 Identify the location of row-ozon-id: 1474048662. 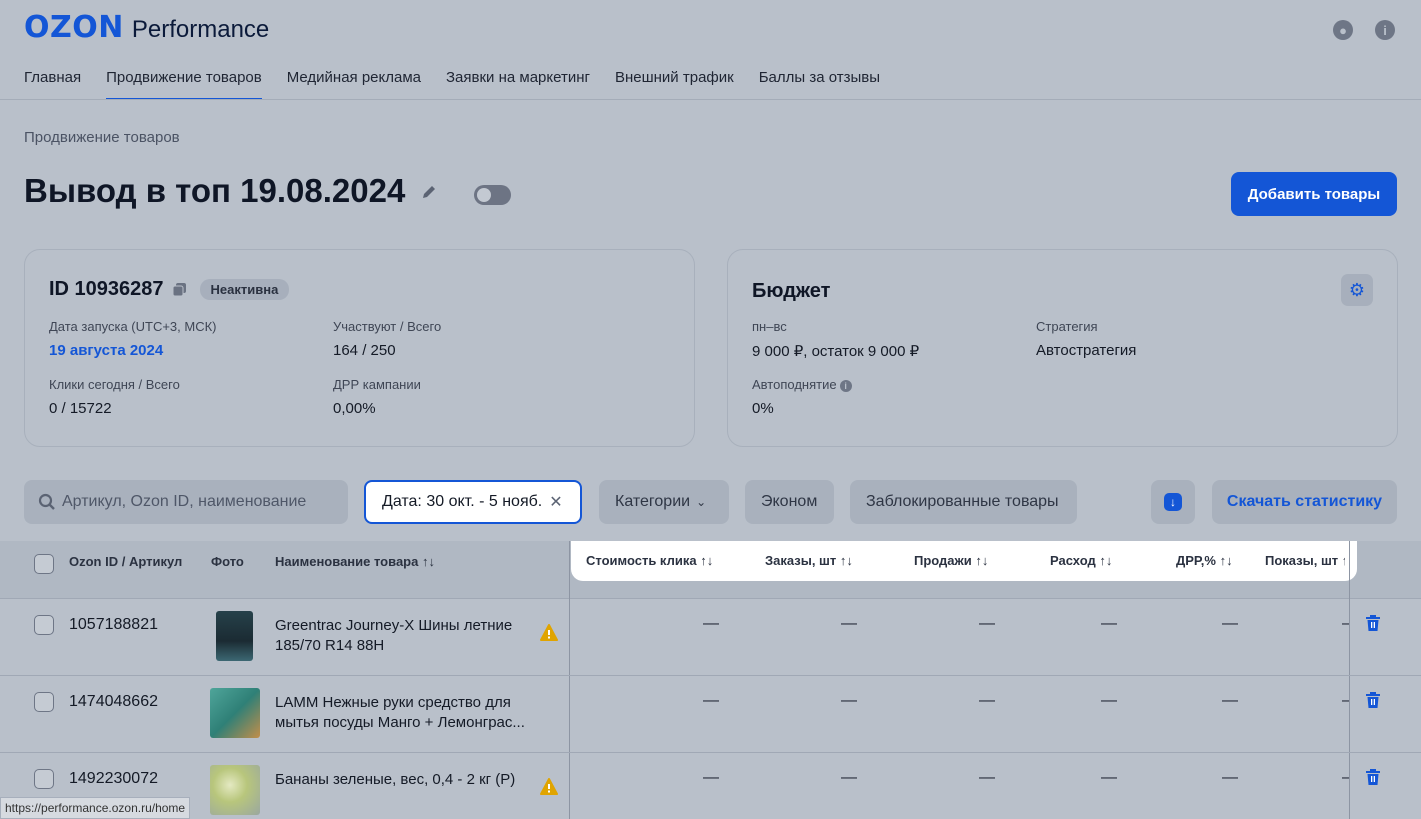
(113, 701).